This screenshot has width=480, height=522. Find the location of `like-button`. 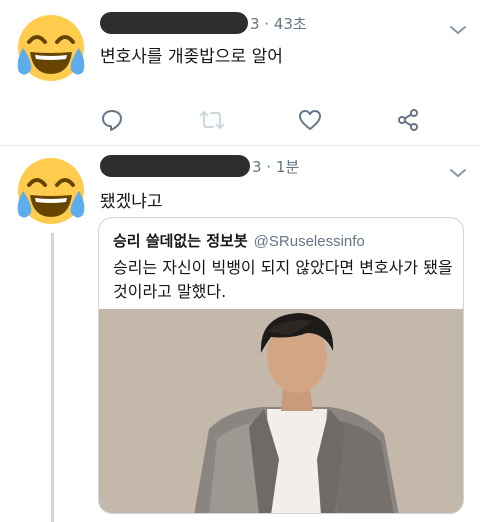

like-button is located at coordinates (310, 120).